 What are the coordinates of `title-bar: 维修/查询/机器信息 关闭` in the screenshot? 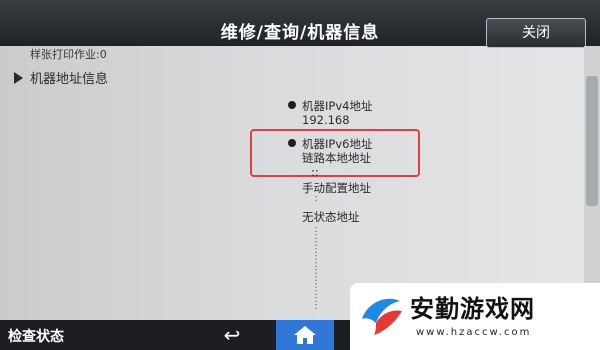 It's located at (300, 24).